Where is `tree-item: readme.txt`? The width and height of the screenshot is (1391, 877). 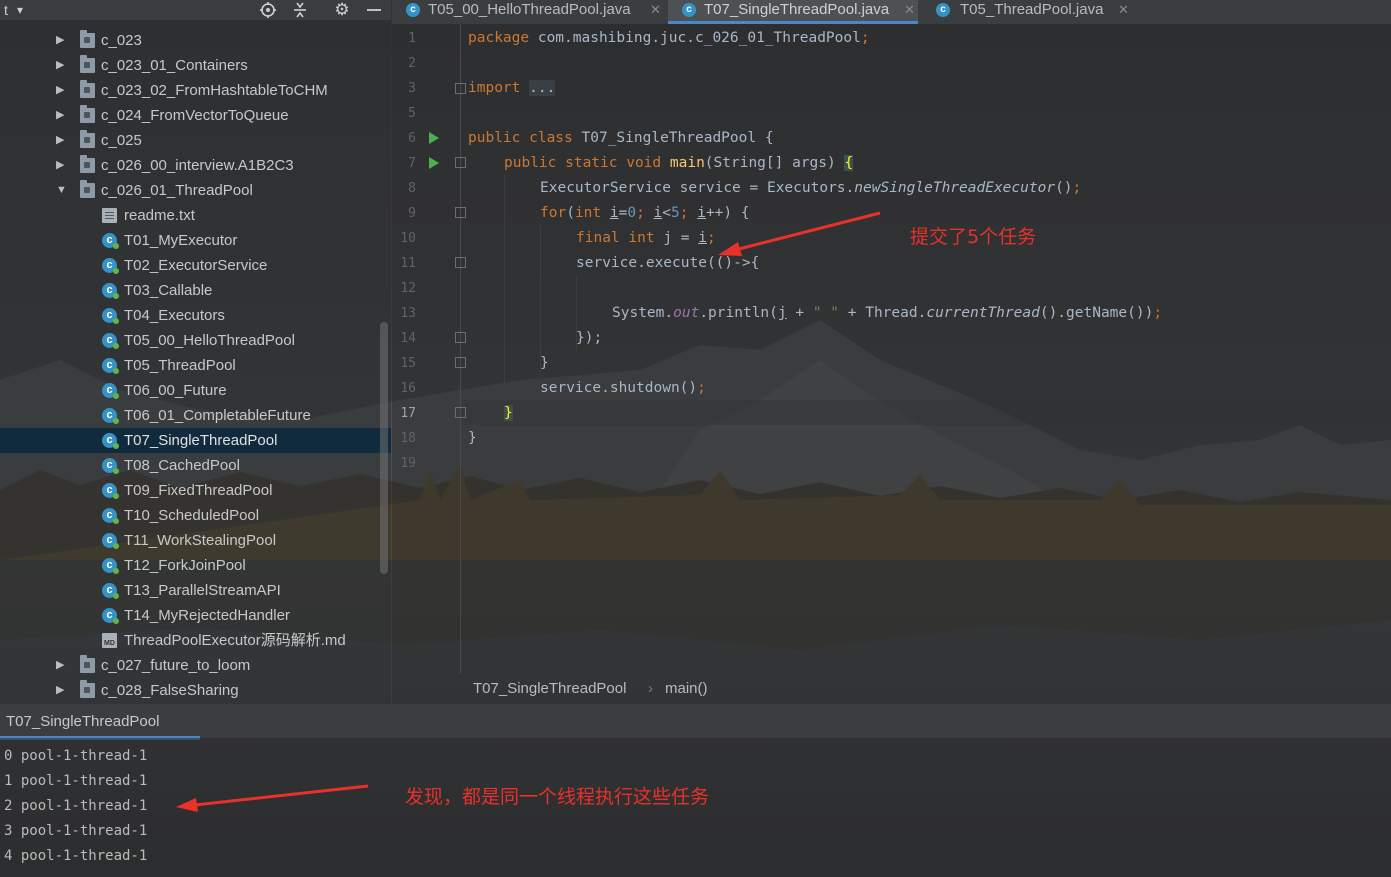 tree-item: readme.txt is located at coordinates (195, 215).